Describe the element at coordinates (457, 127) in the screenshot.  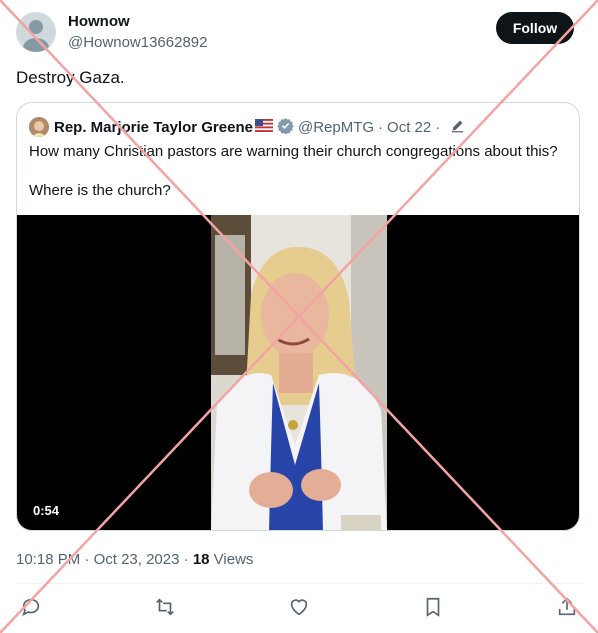
I see `edit-pencil-icon` at that location.